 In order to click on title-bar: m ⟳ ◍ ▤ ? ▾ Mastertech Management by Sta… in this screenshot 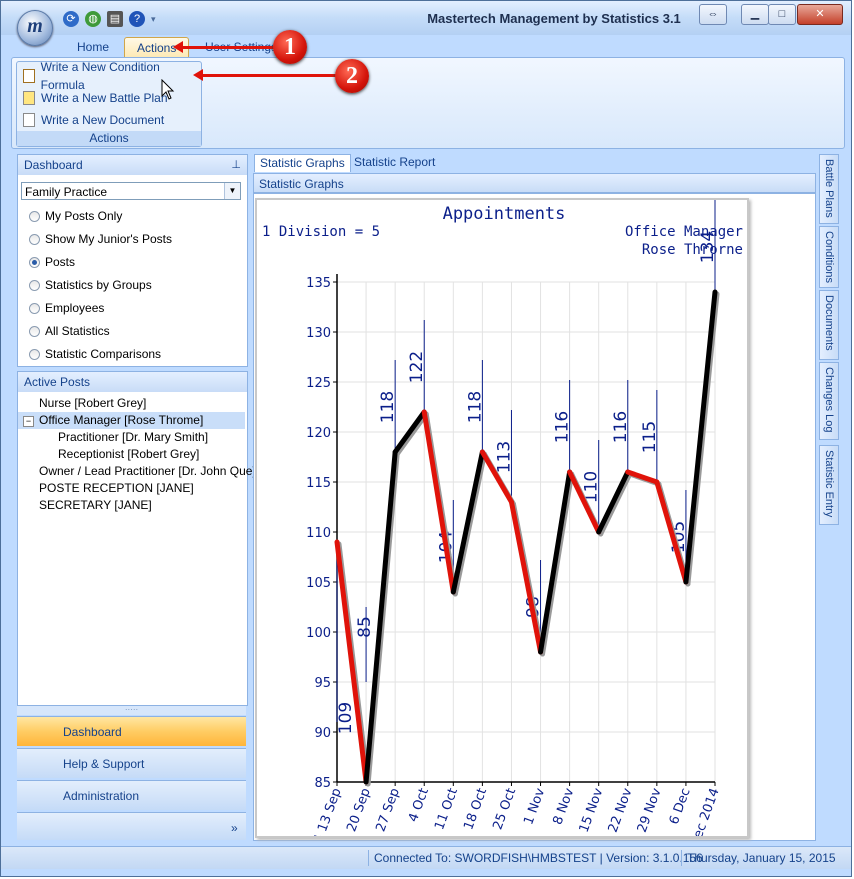, I will do `click(426, 23)`.